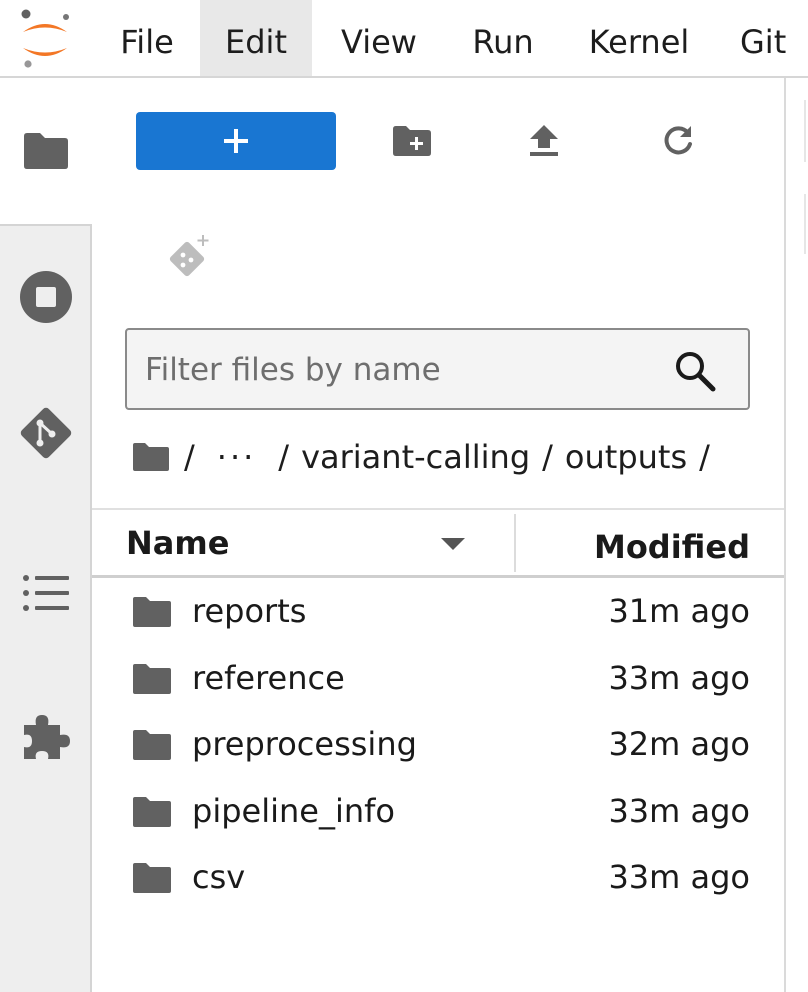 This screenshot has width=808, height=992. I want to click on new-launcher-button, so click(236, 141).